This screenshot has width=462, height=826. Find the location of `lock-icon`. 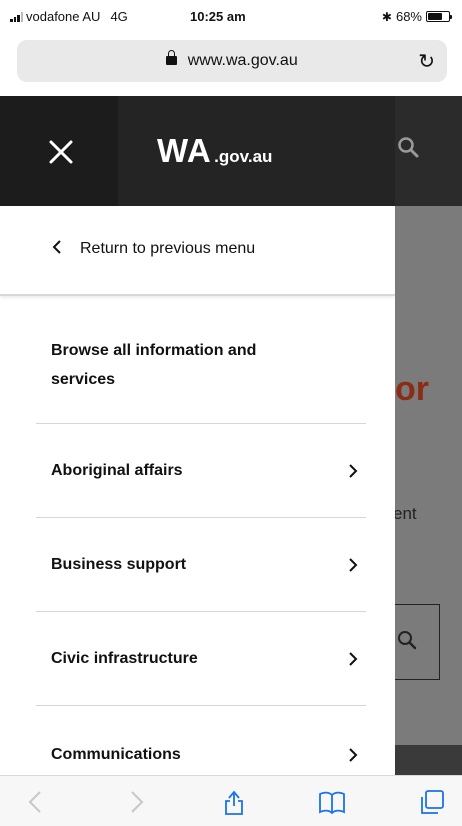

lock-icon is located at coordinates (172, 57).